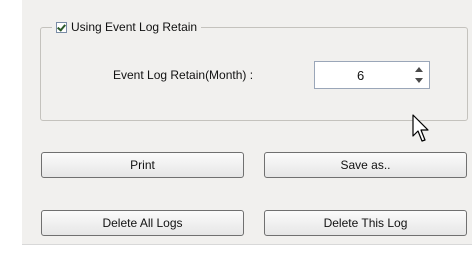 The width and height of the screenshot is (472, 257). Describe the element at coordinates (134, 27) in the screenshot. I see `using-event-log-retain-label: Using Event Log Retain` at that location.